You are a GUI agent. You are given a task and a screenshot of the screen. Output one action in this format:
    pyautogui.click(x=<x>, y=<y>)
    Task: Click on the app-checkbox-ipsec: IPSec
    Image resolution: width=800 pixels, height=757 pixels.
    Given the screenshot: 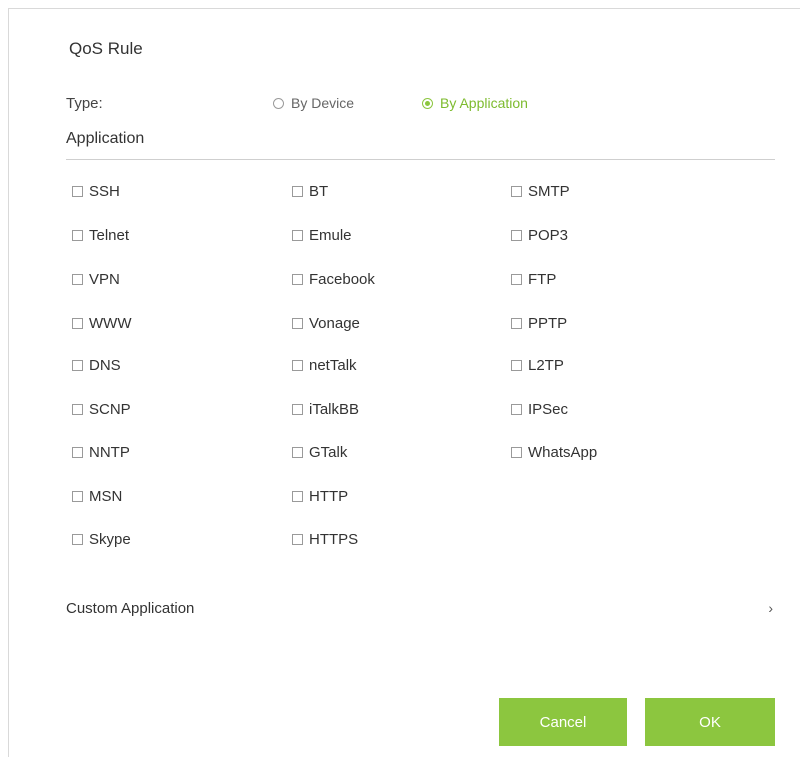 What is the action you would take?
    pyautogui.click(x=539, y=409)
    